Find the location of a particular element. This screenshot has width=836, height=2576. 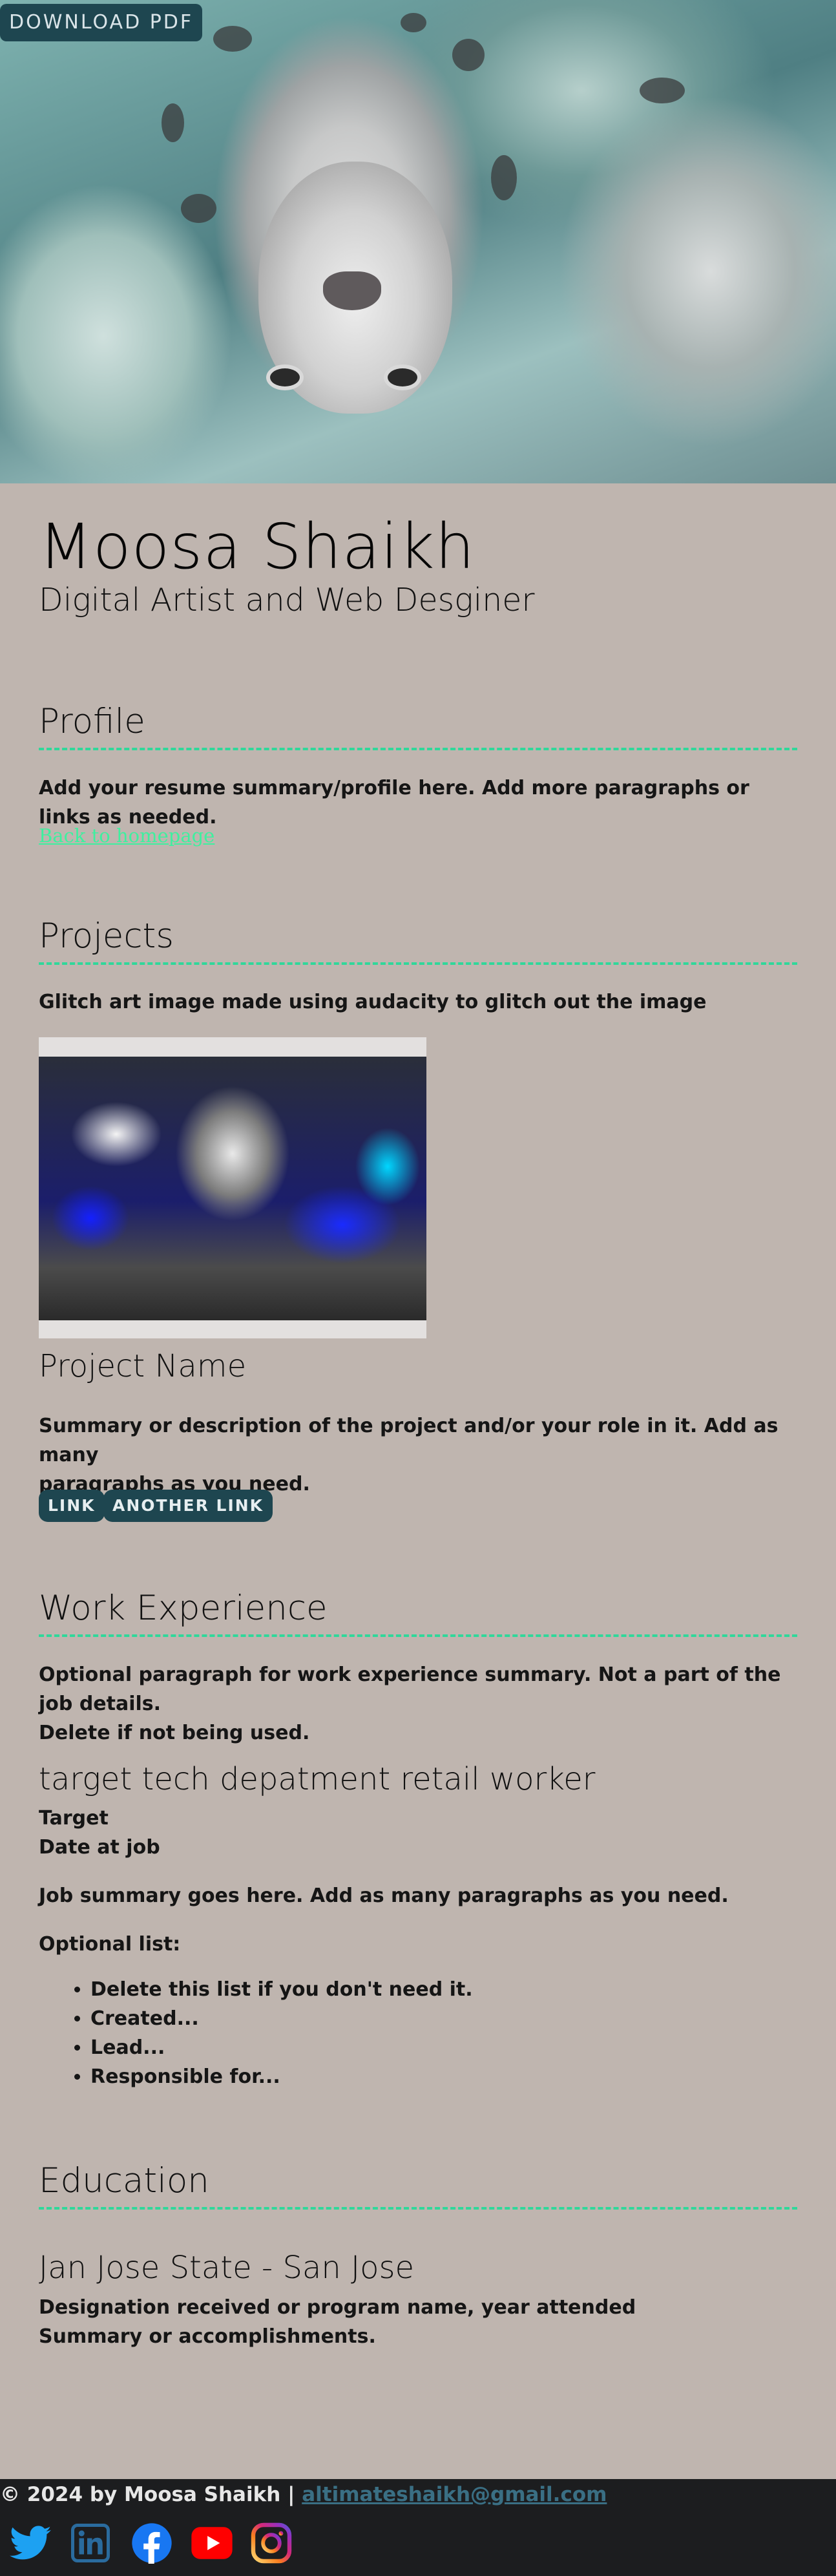

project-image is located at coordinates (232, 1187).